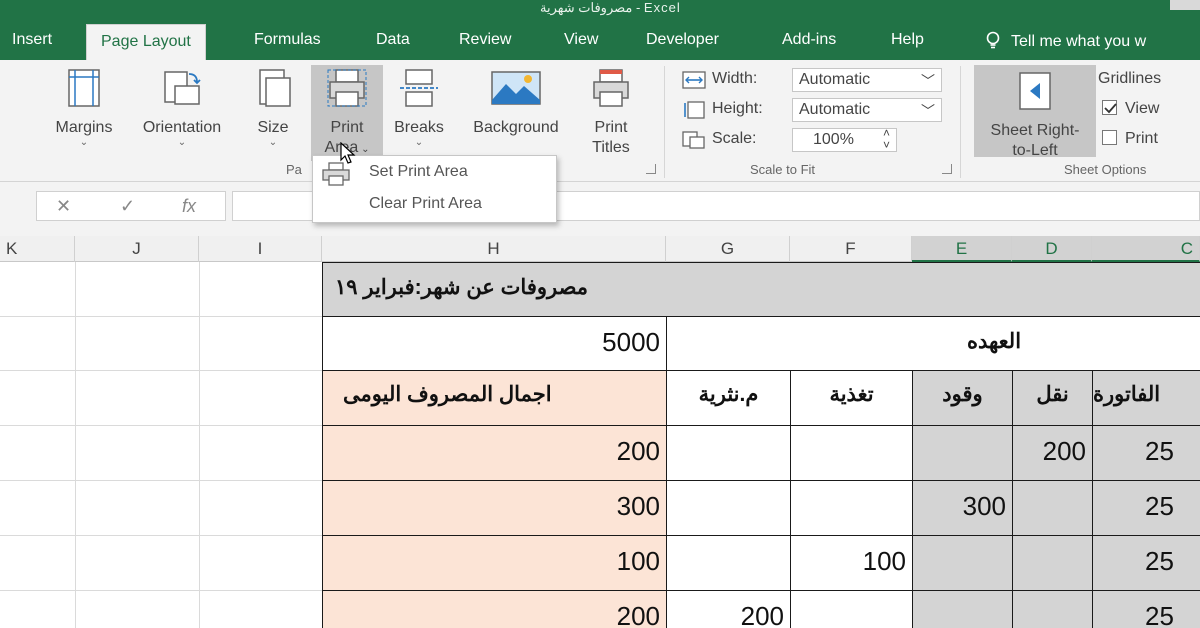 The image size is (1200, 628). What do you see at coordinates (32, 40) in the screenshot?
I see `tab-insert: Insert` at bounding box center [32, 40].